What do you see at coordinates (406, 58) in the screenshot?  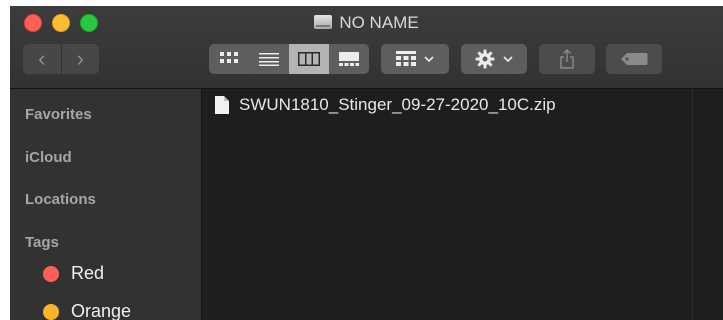 I see `group-by-icon` at bounding box center [406, 58].